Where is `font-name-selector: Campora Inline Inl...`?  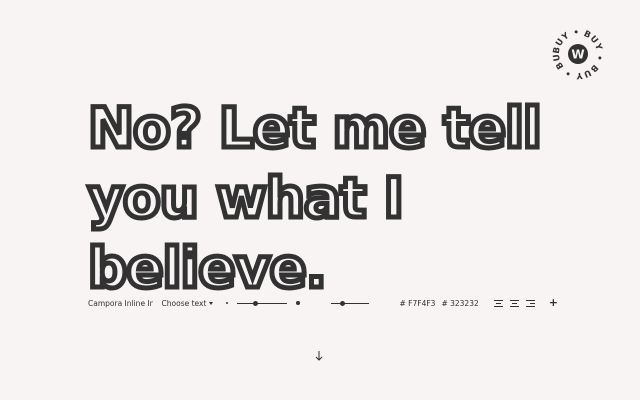
font-name-selector: Campora Inline Inl... is located at coordinates (120, 303).